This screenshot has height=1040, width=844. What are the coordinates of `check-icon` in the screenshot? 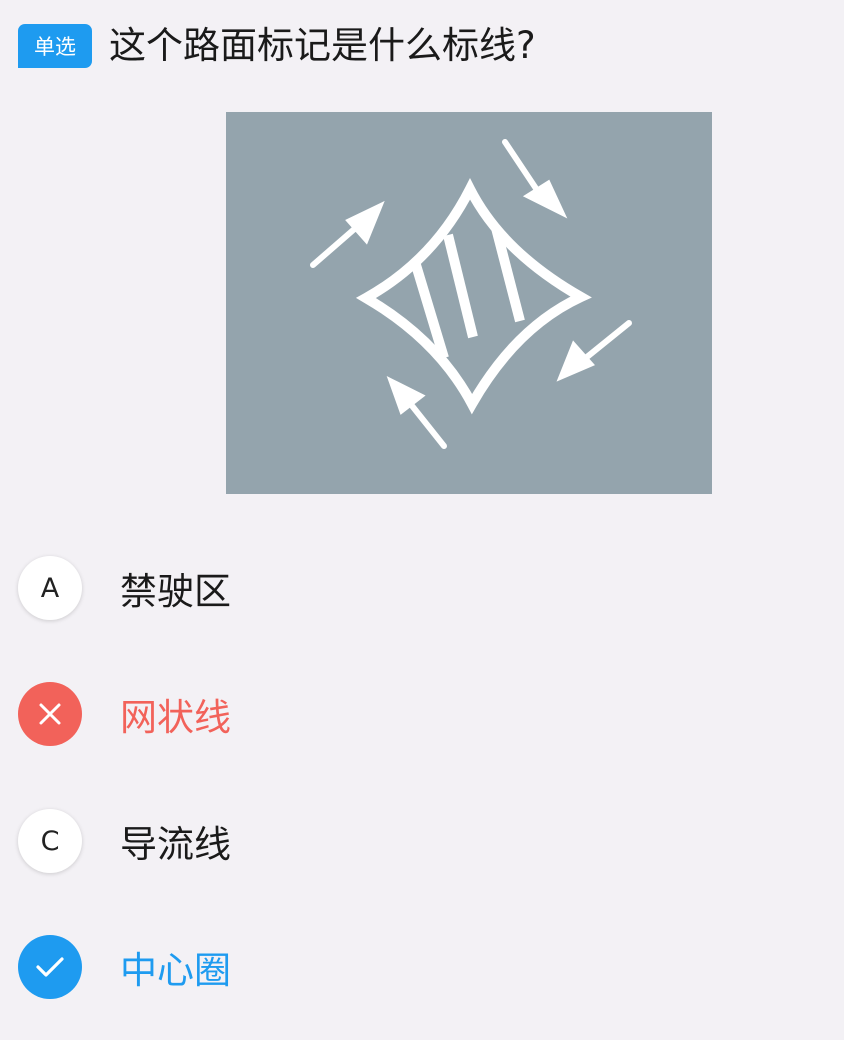 It's located at (50, 967).